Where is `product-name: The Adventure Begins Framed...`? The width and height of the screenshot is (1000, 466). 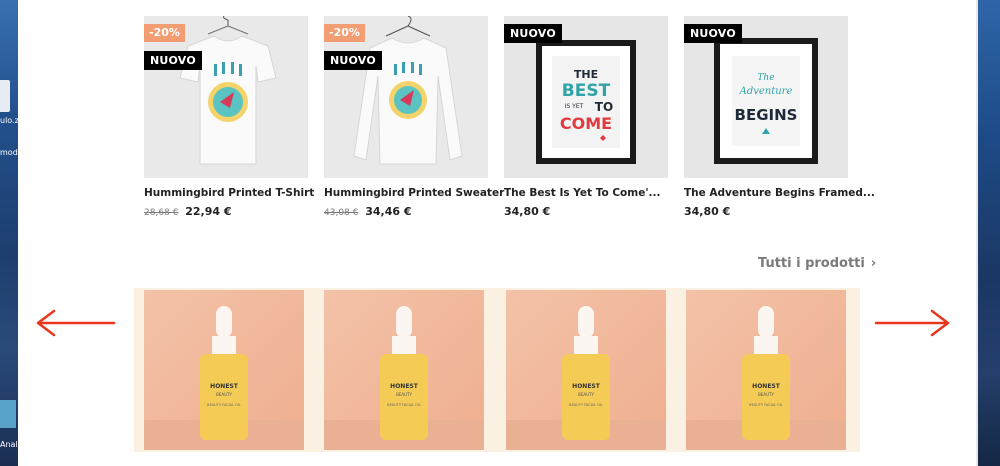
product-name: The Adventure Begins Framed... is located at coordinates (779, 193).